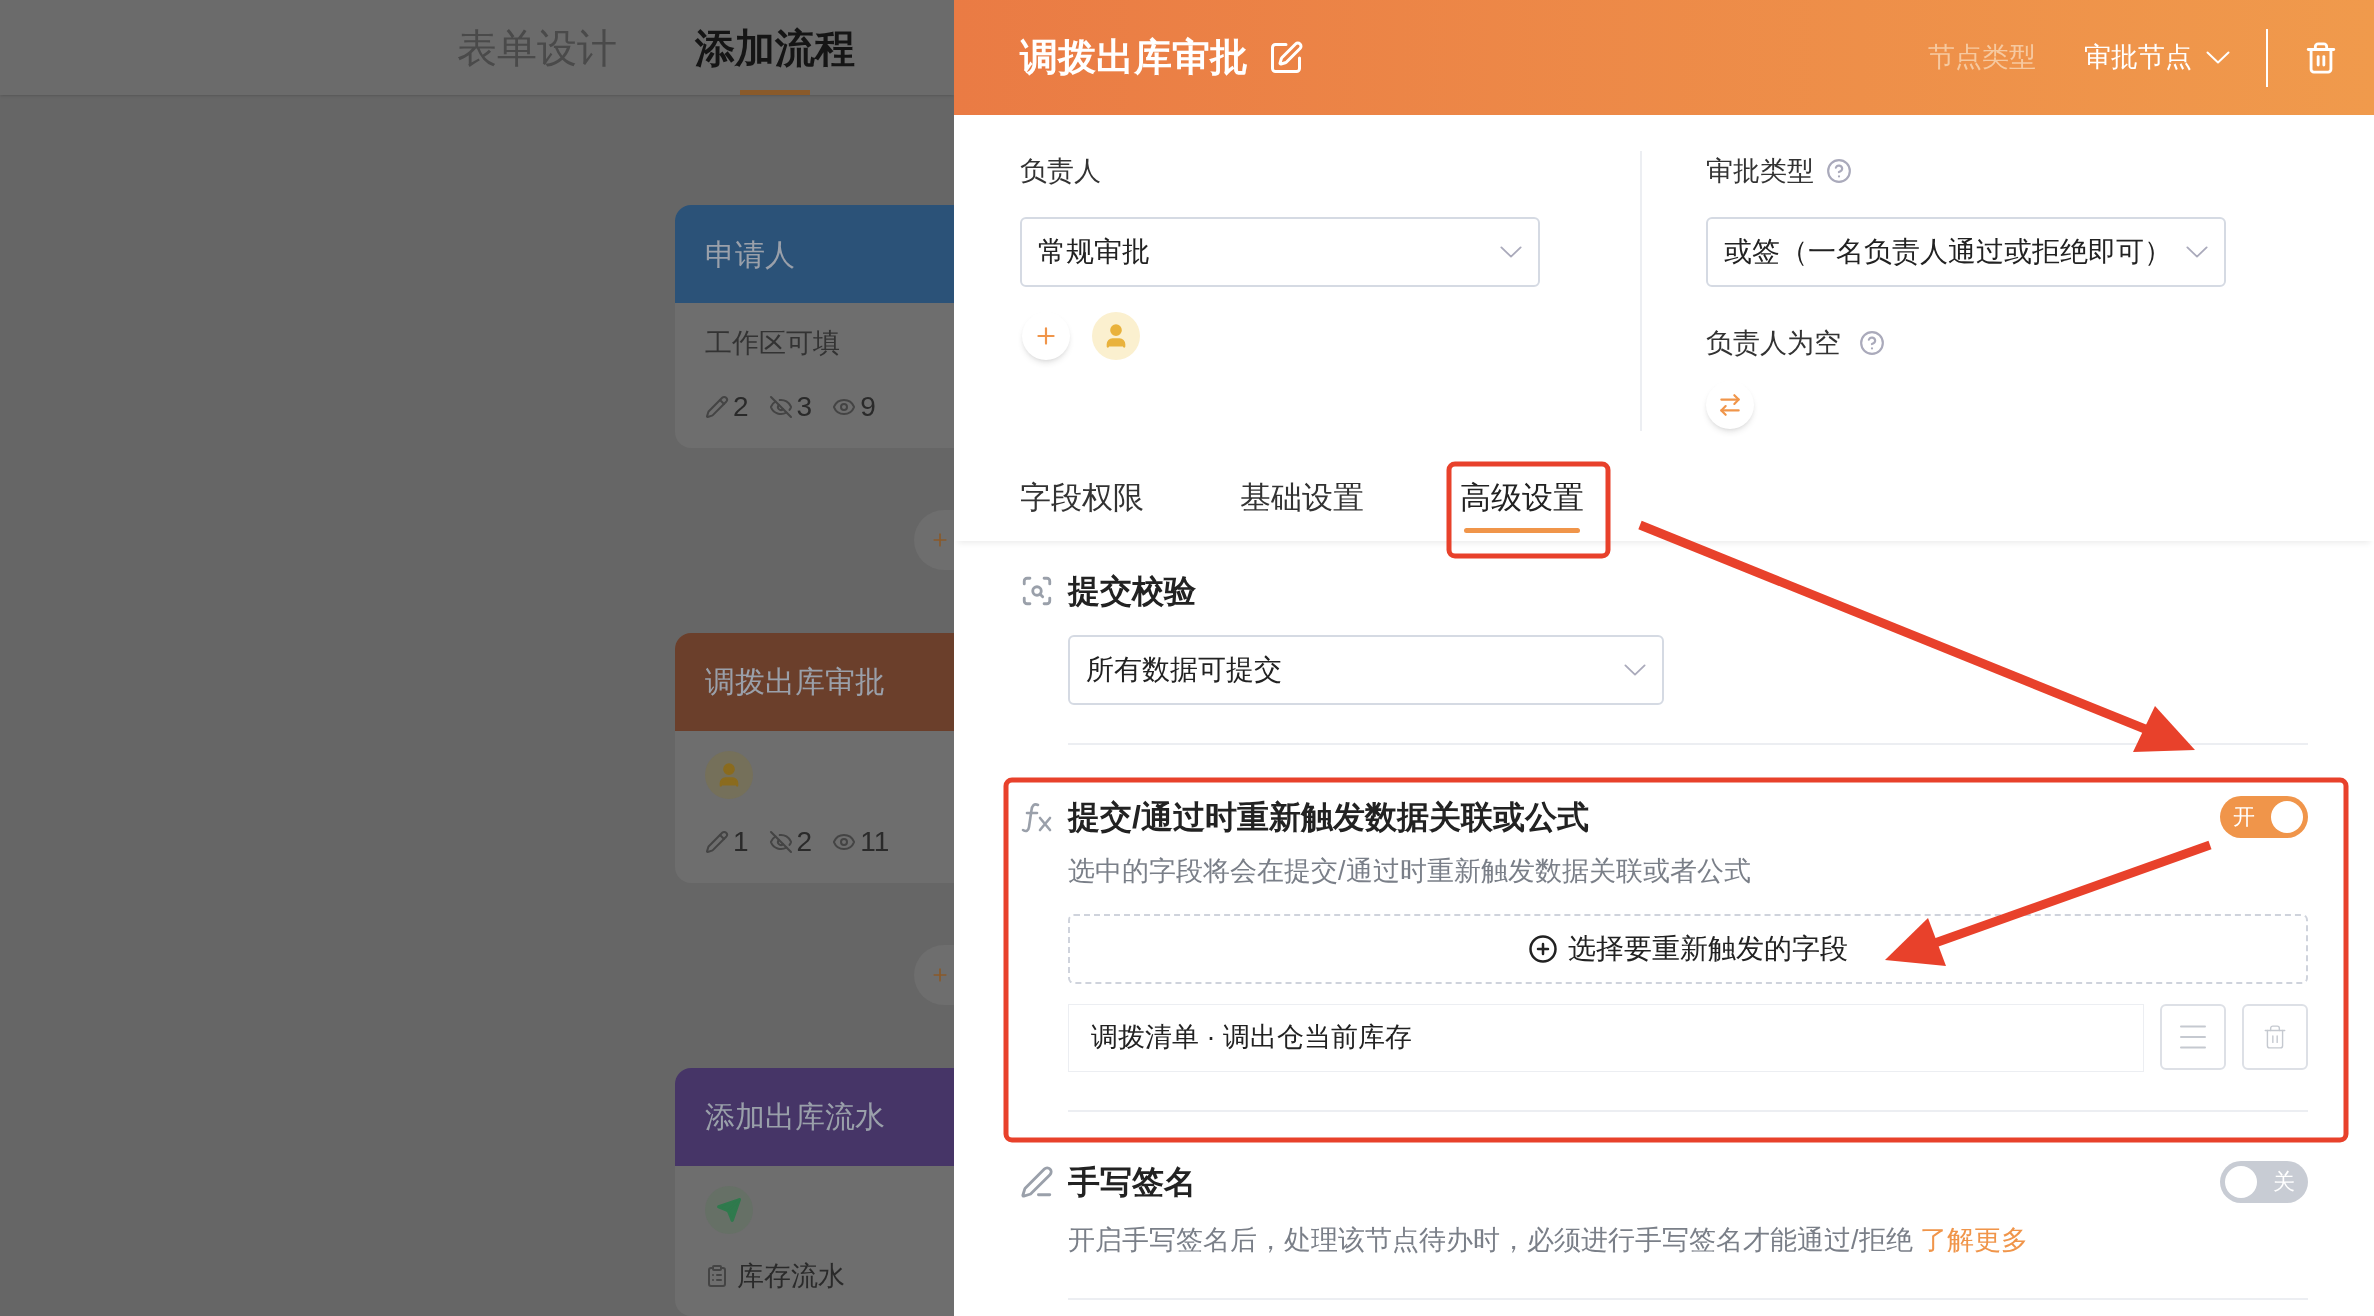 The height and width of the screenshot is (1316, 2374). Describe the element at coordinates (1773, 343) in the screenshot. I see `field-label: 负责人为空` at that location.